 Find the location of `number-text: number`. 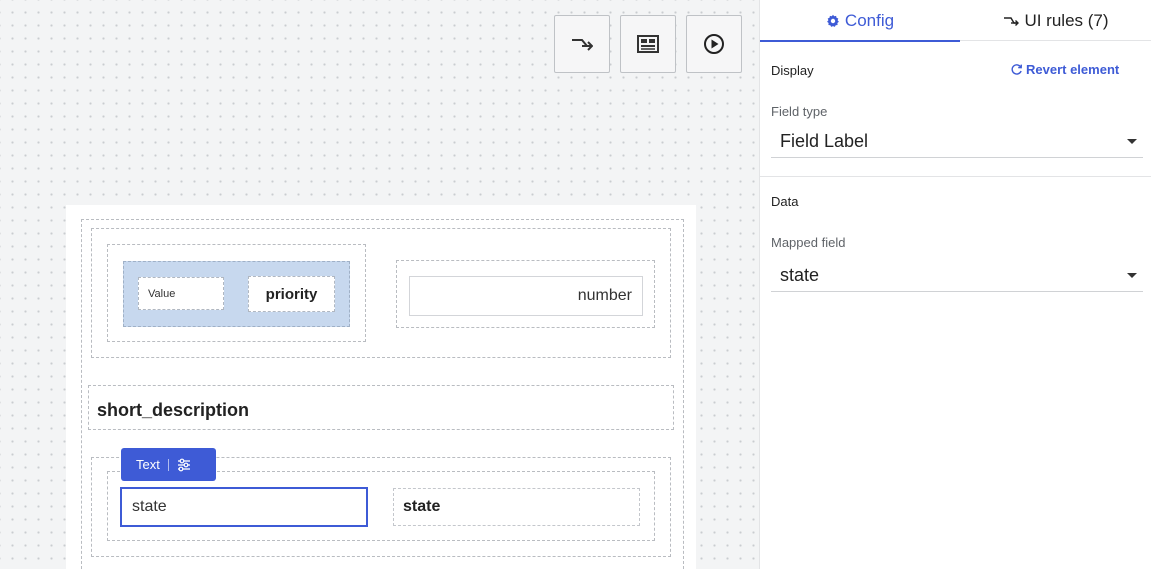

number-text: number is located at coordinates (604, 295).